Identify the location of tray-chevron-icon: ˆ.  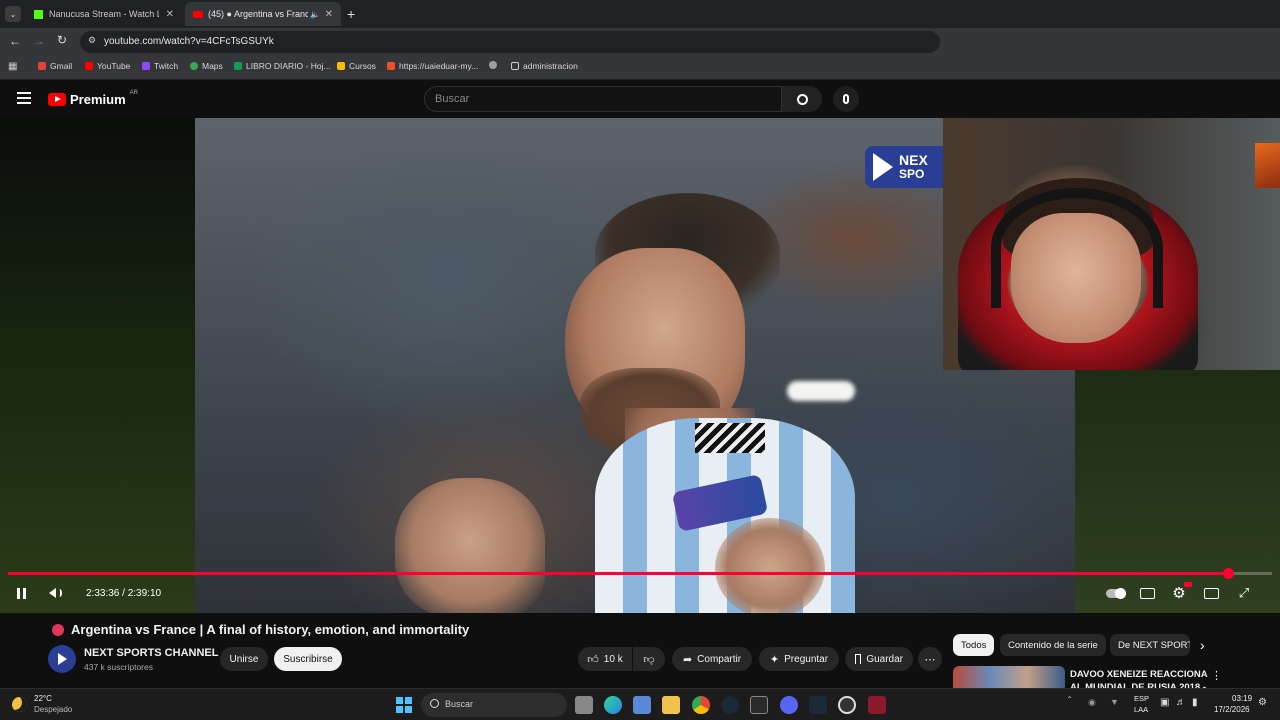
(1069, 701).